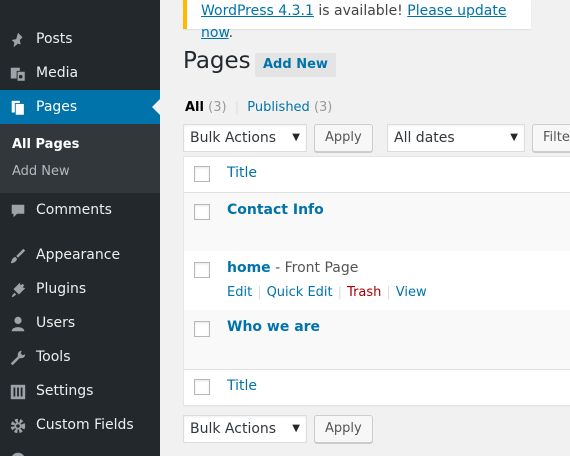 The image size is (570, 456). I want to click on menu-item-posts: Posts, so click(80, 39).